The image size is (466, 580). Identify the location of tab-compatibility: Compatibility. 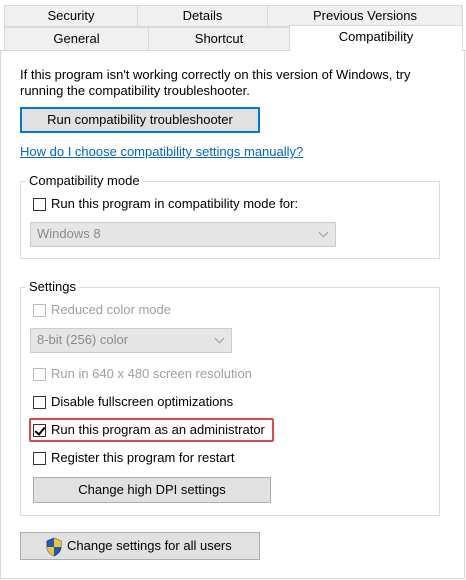
(376, 38).